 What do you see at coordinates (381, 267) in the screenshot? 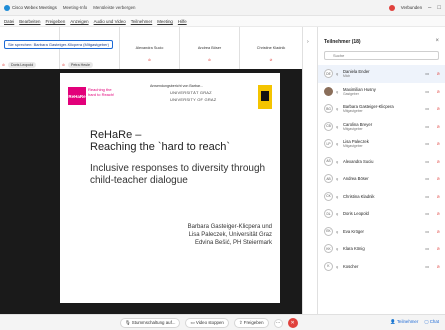
I see `participant-row: Kǫ Koscher ▭ ⊘` at bounding box center [381, 267].